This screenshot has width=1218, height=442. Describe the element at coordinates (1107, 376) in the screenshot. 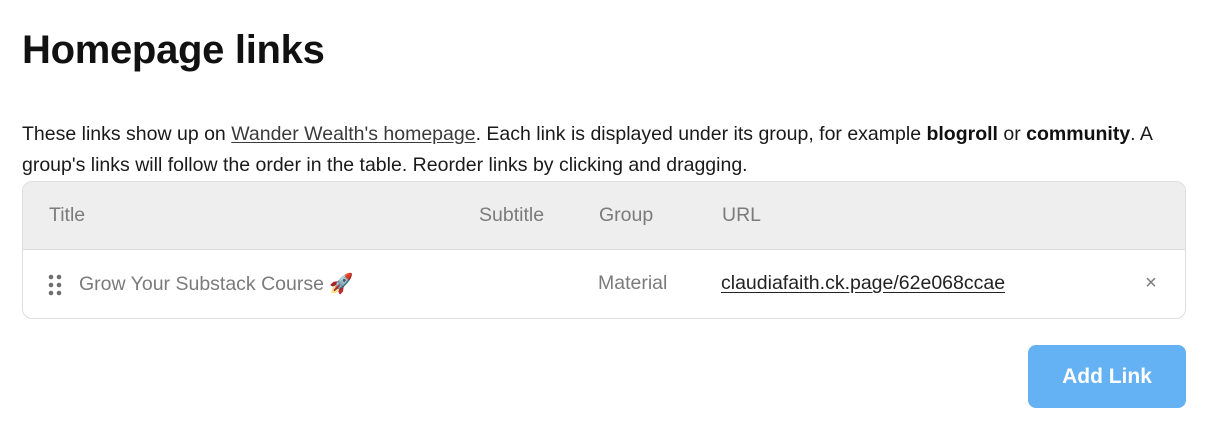

I see `add-link-button: Add Link` at that location.